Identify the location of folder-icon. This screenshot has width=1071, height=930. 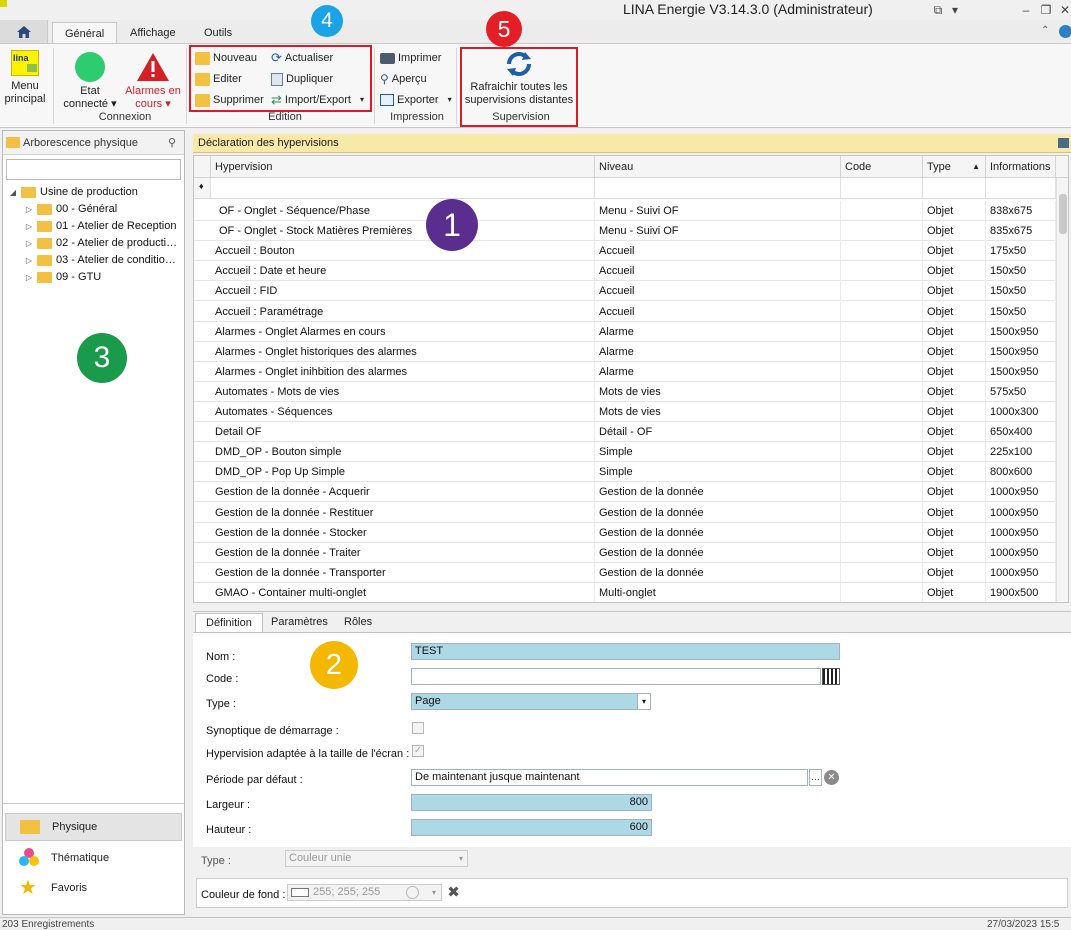
(44, 209).